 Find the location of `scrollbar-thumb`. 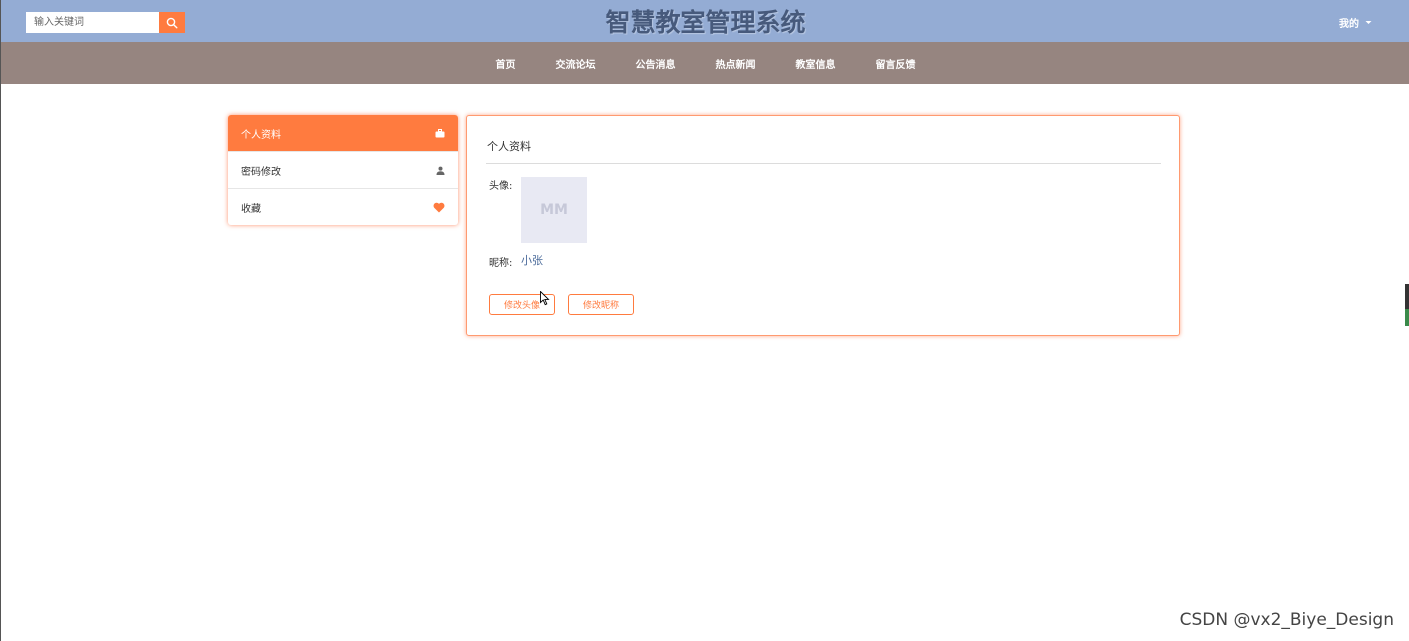

scrollbar-thumb is located at coordinates (1407, 305).